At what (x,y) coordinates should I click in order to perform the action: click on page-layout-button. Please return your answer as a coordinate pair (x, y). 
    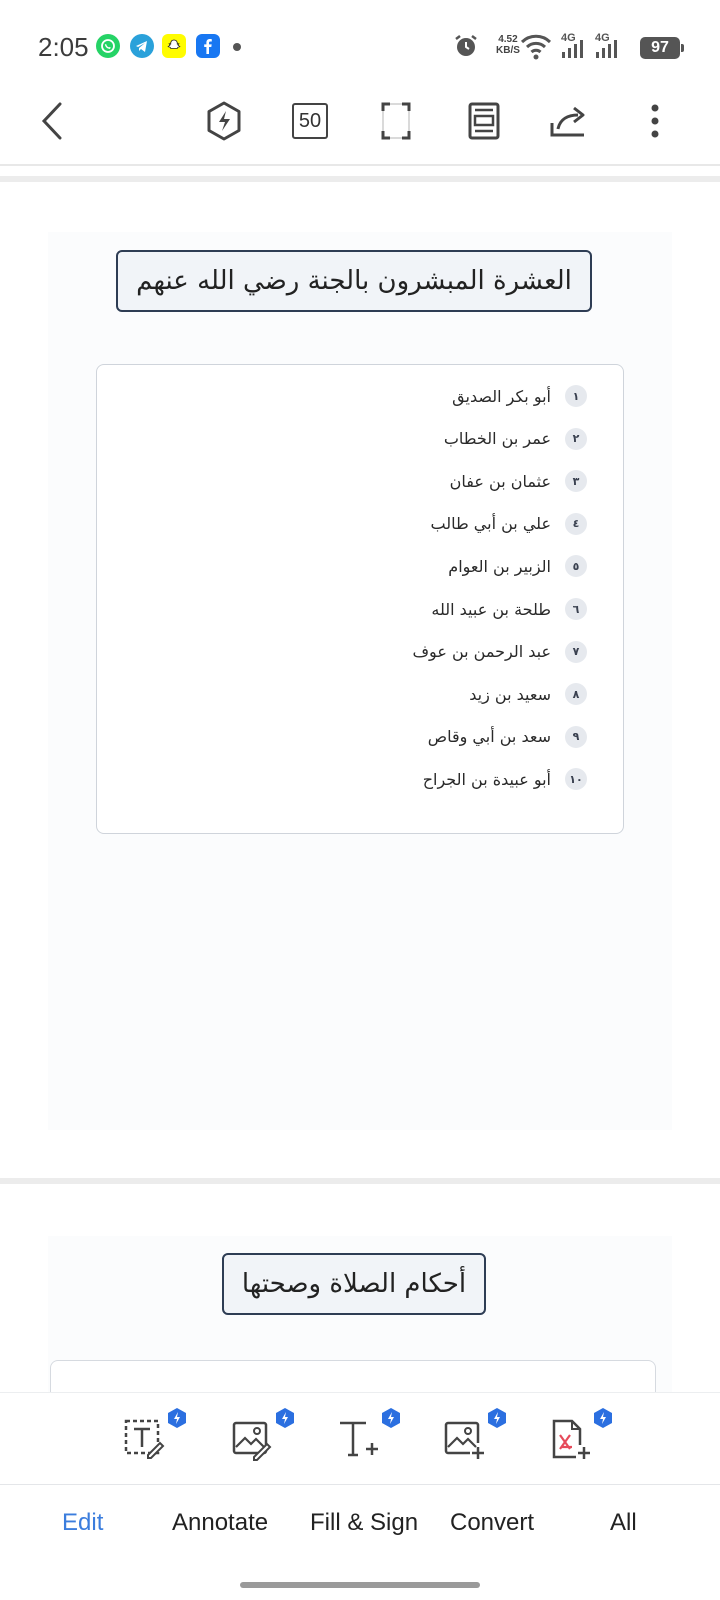
    Looking at the image, I should click on (484, 121).